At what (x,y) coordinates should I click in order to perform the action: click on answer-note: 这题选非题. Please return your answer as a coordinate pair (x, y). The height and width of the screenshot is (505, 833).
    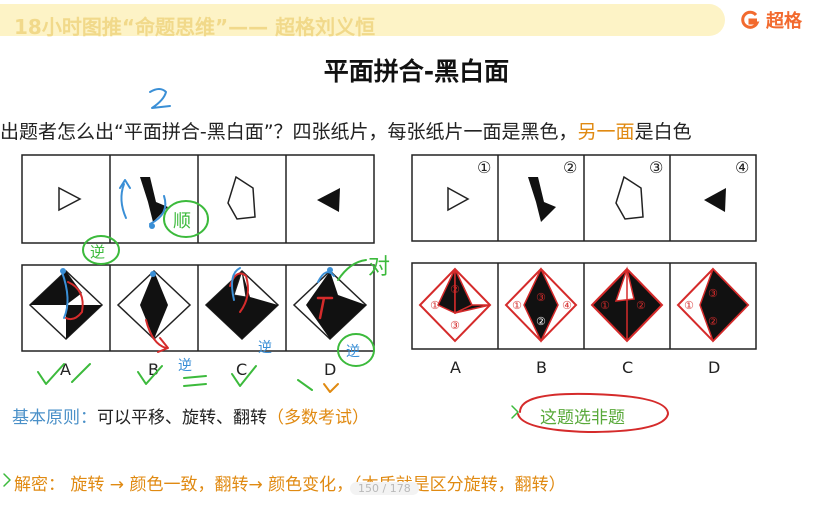
    Looking at the image, I should click on (582, 418).